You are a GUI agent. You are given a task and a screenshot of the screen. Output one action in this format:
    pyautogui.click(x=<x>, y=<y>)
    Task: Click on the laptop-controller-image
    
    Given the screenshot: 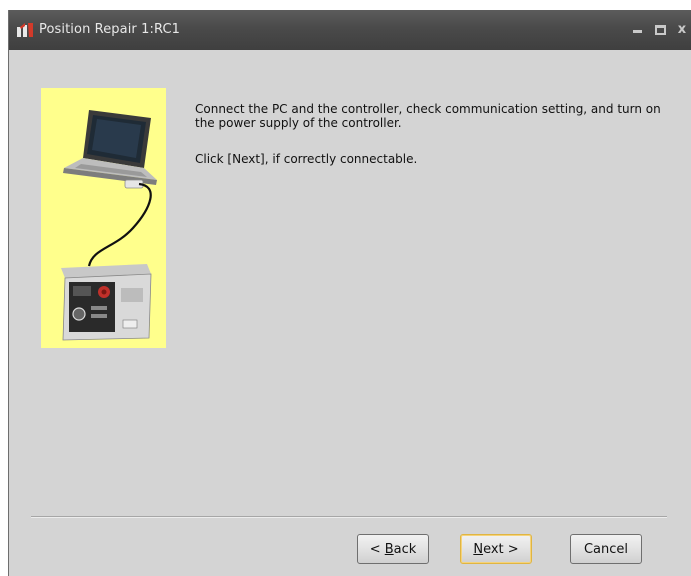 What is the action you would take?
    pyautogui.click(x=109, y=225)
    